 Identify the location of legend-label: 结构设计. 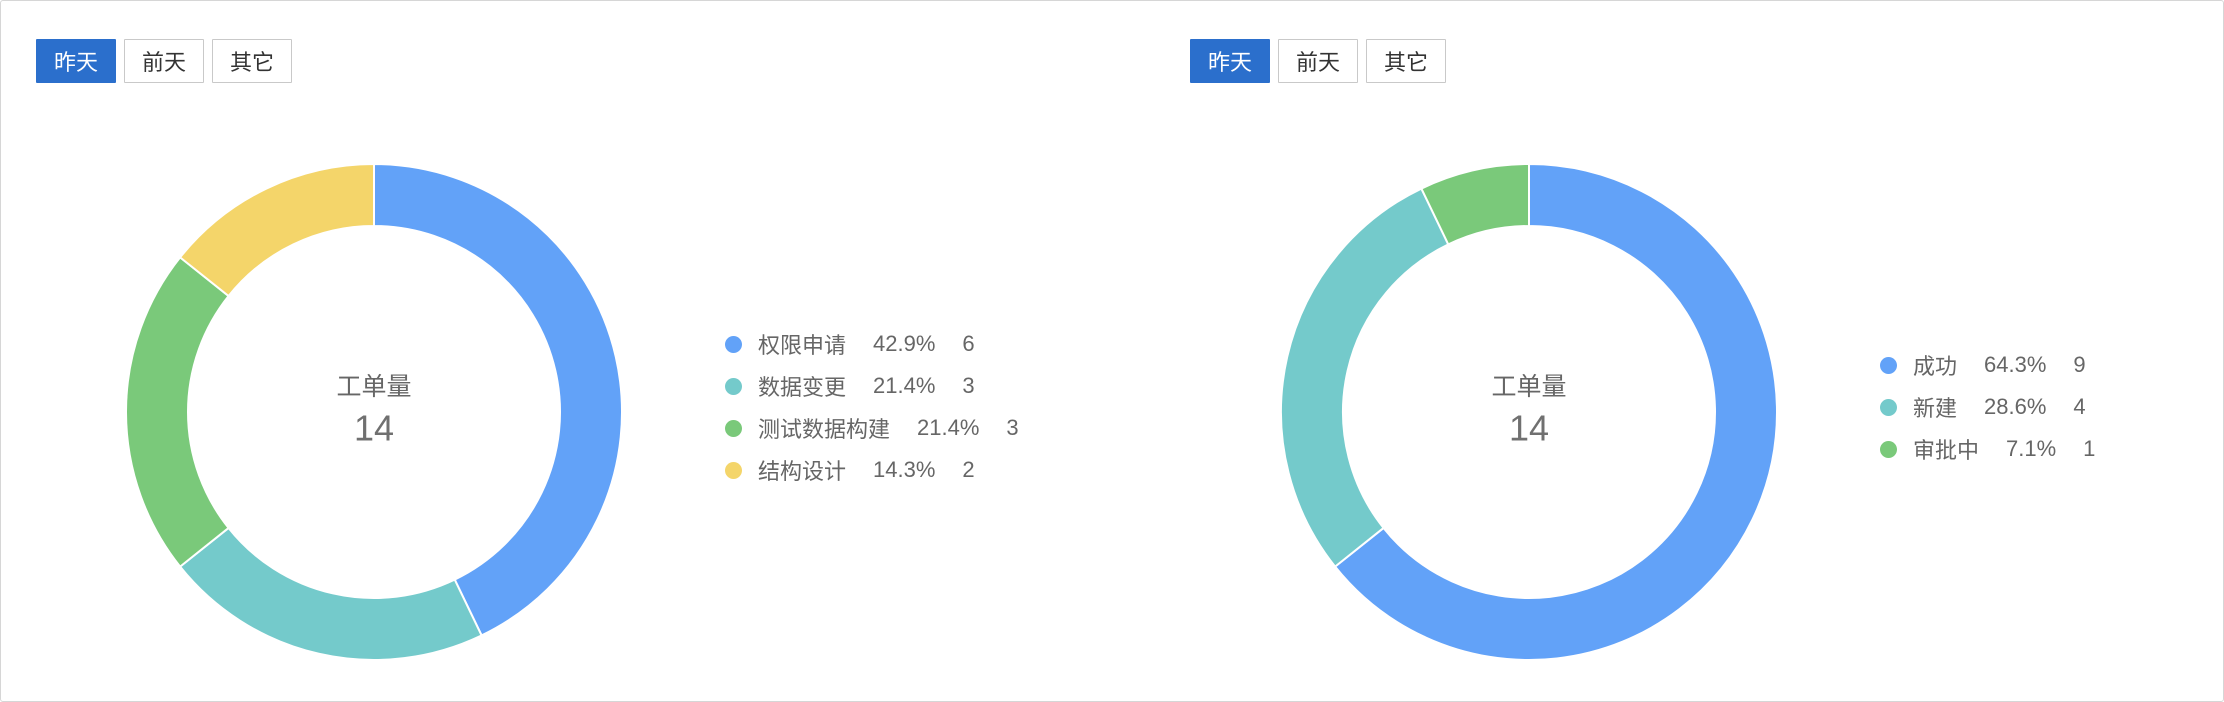
(802, 471).